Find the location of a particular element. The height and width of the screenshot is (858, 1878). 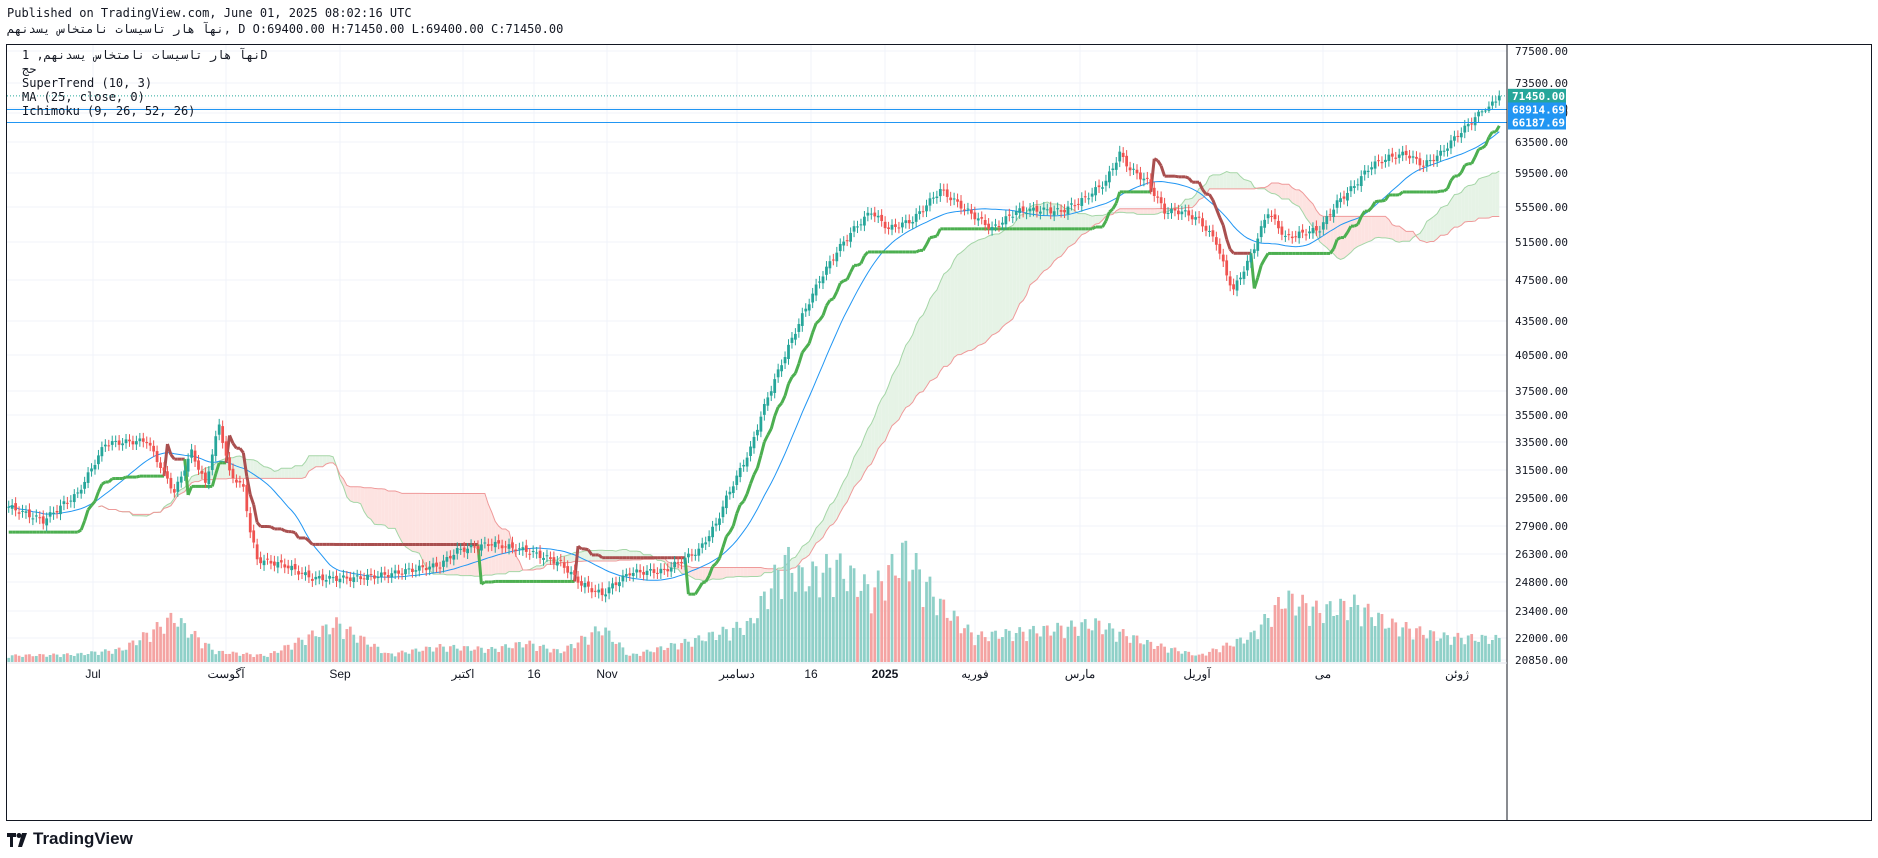

price-tick-label: 20850.00 is located at coordinates (1541, 660).